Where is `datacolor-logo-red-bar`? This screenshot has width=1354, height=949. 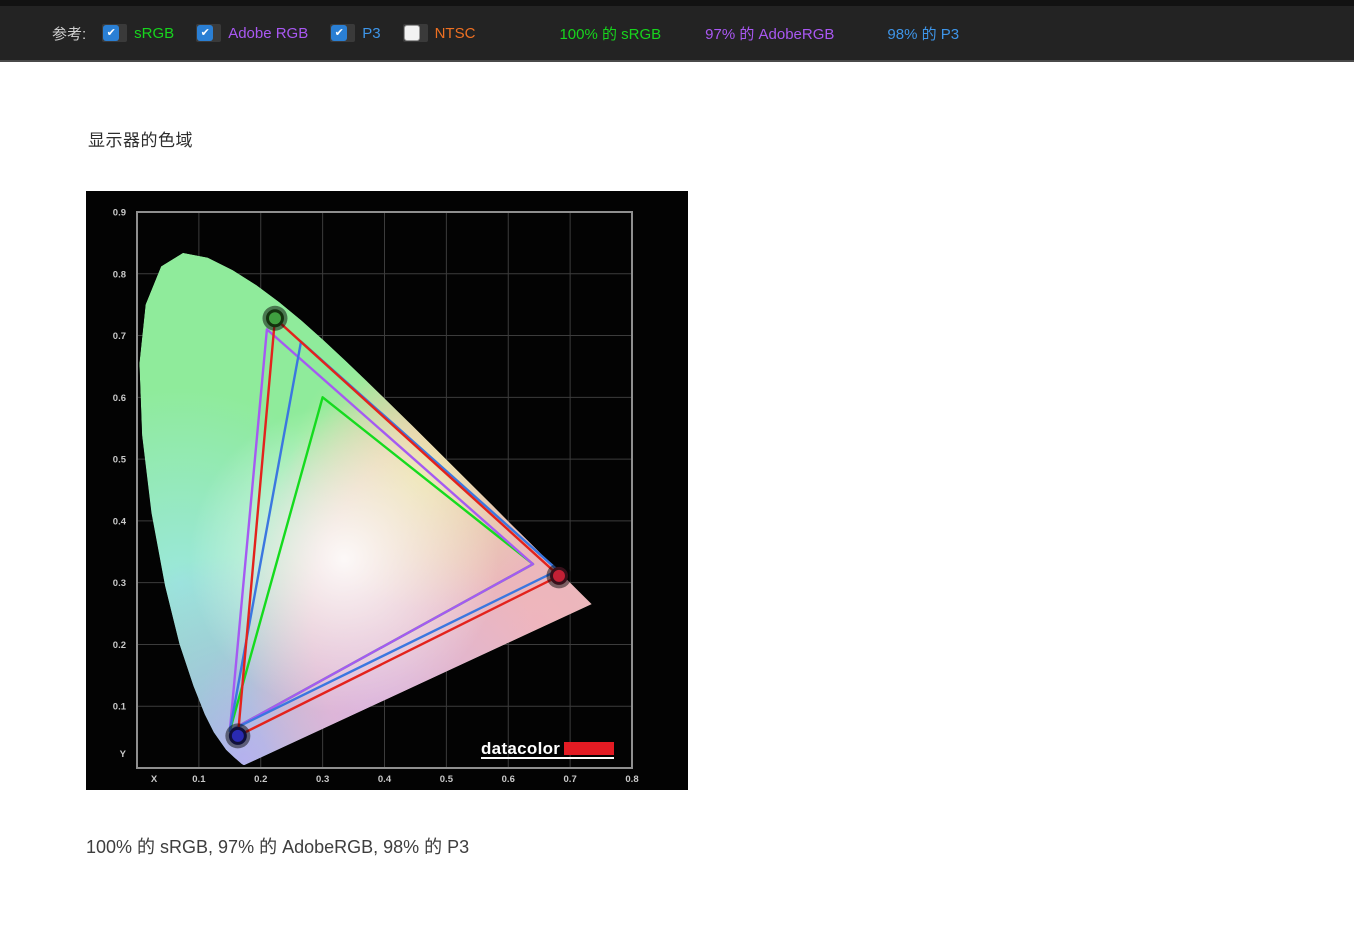
datacolor-logo-red-bar is located at coordinates (589, 748).